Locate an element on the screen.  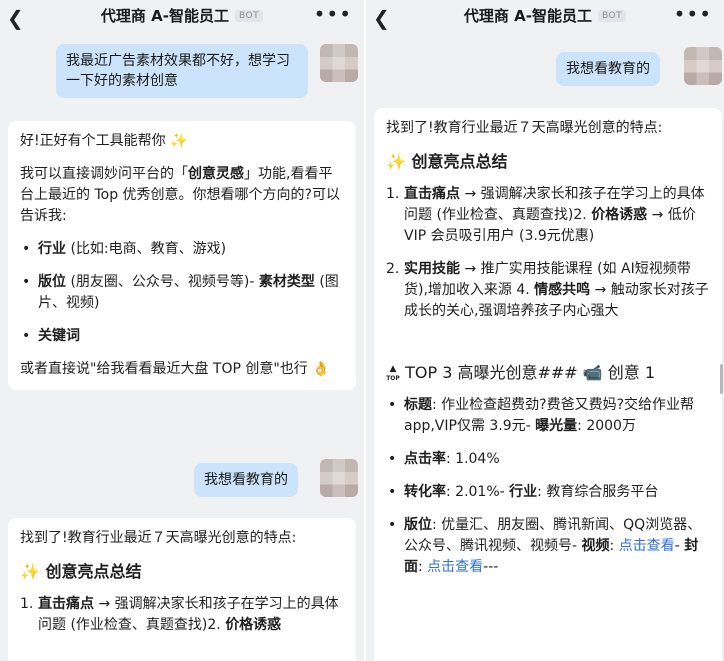
top3-heading: ▲ TOP TOP 3 高曝光创意### 📹 创意 1 is located at coordinates (521, 372).